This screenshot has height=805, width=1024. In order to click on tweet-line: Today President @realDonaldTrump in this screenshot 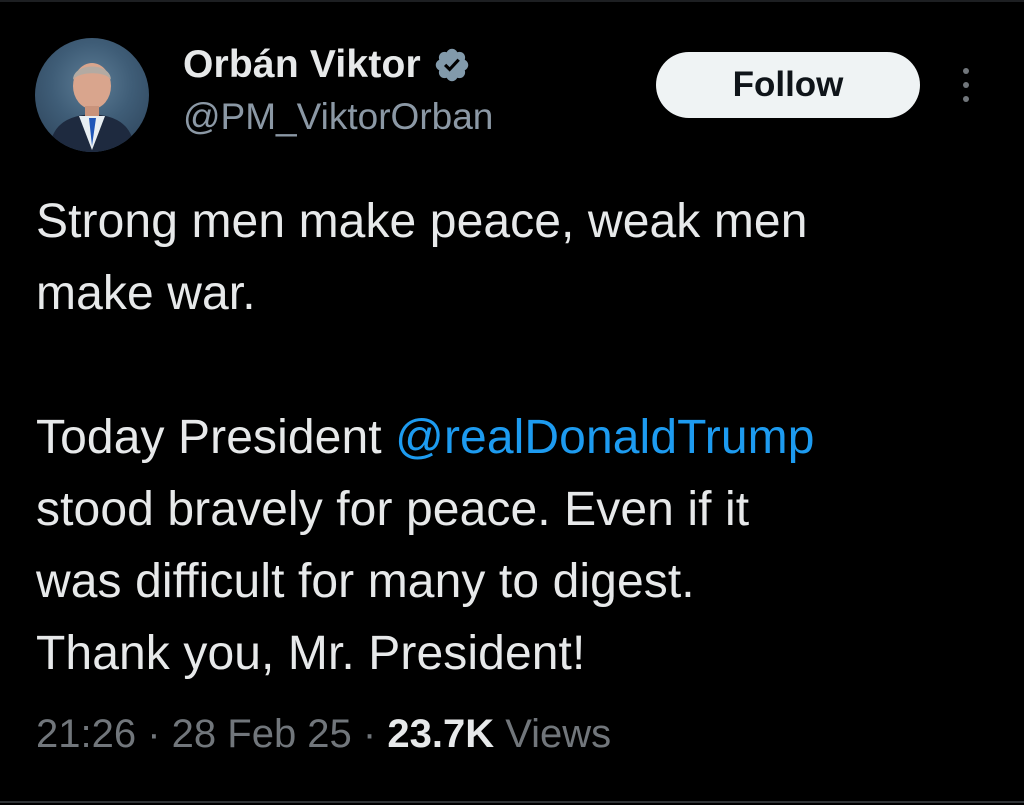, I will do `click(516, 438)`.